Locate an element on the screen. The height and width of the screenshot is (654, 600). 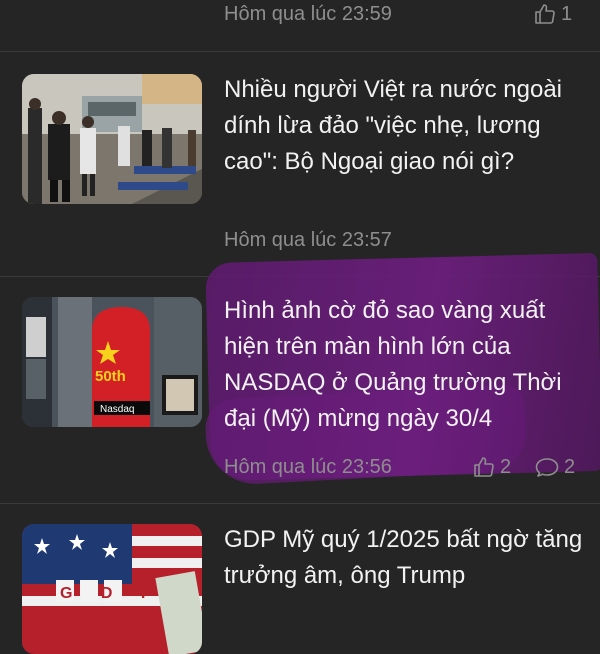
like-count: 1 is located at coordinates (567, 14).